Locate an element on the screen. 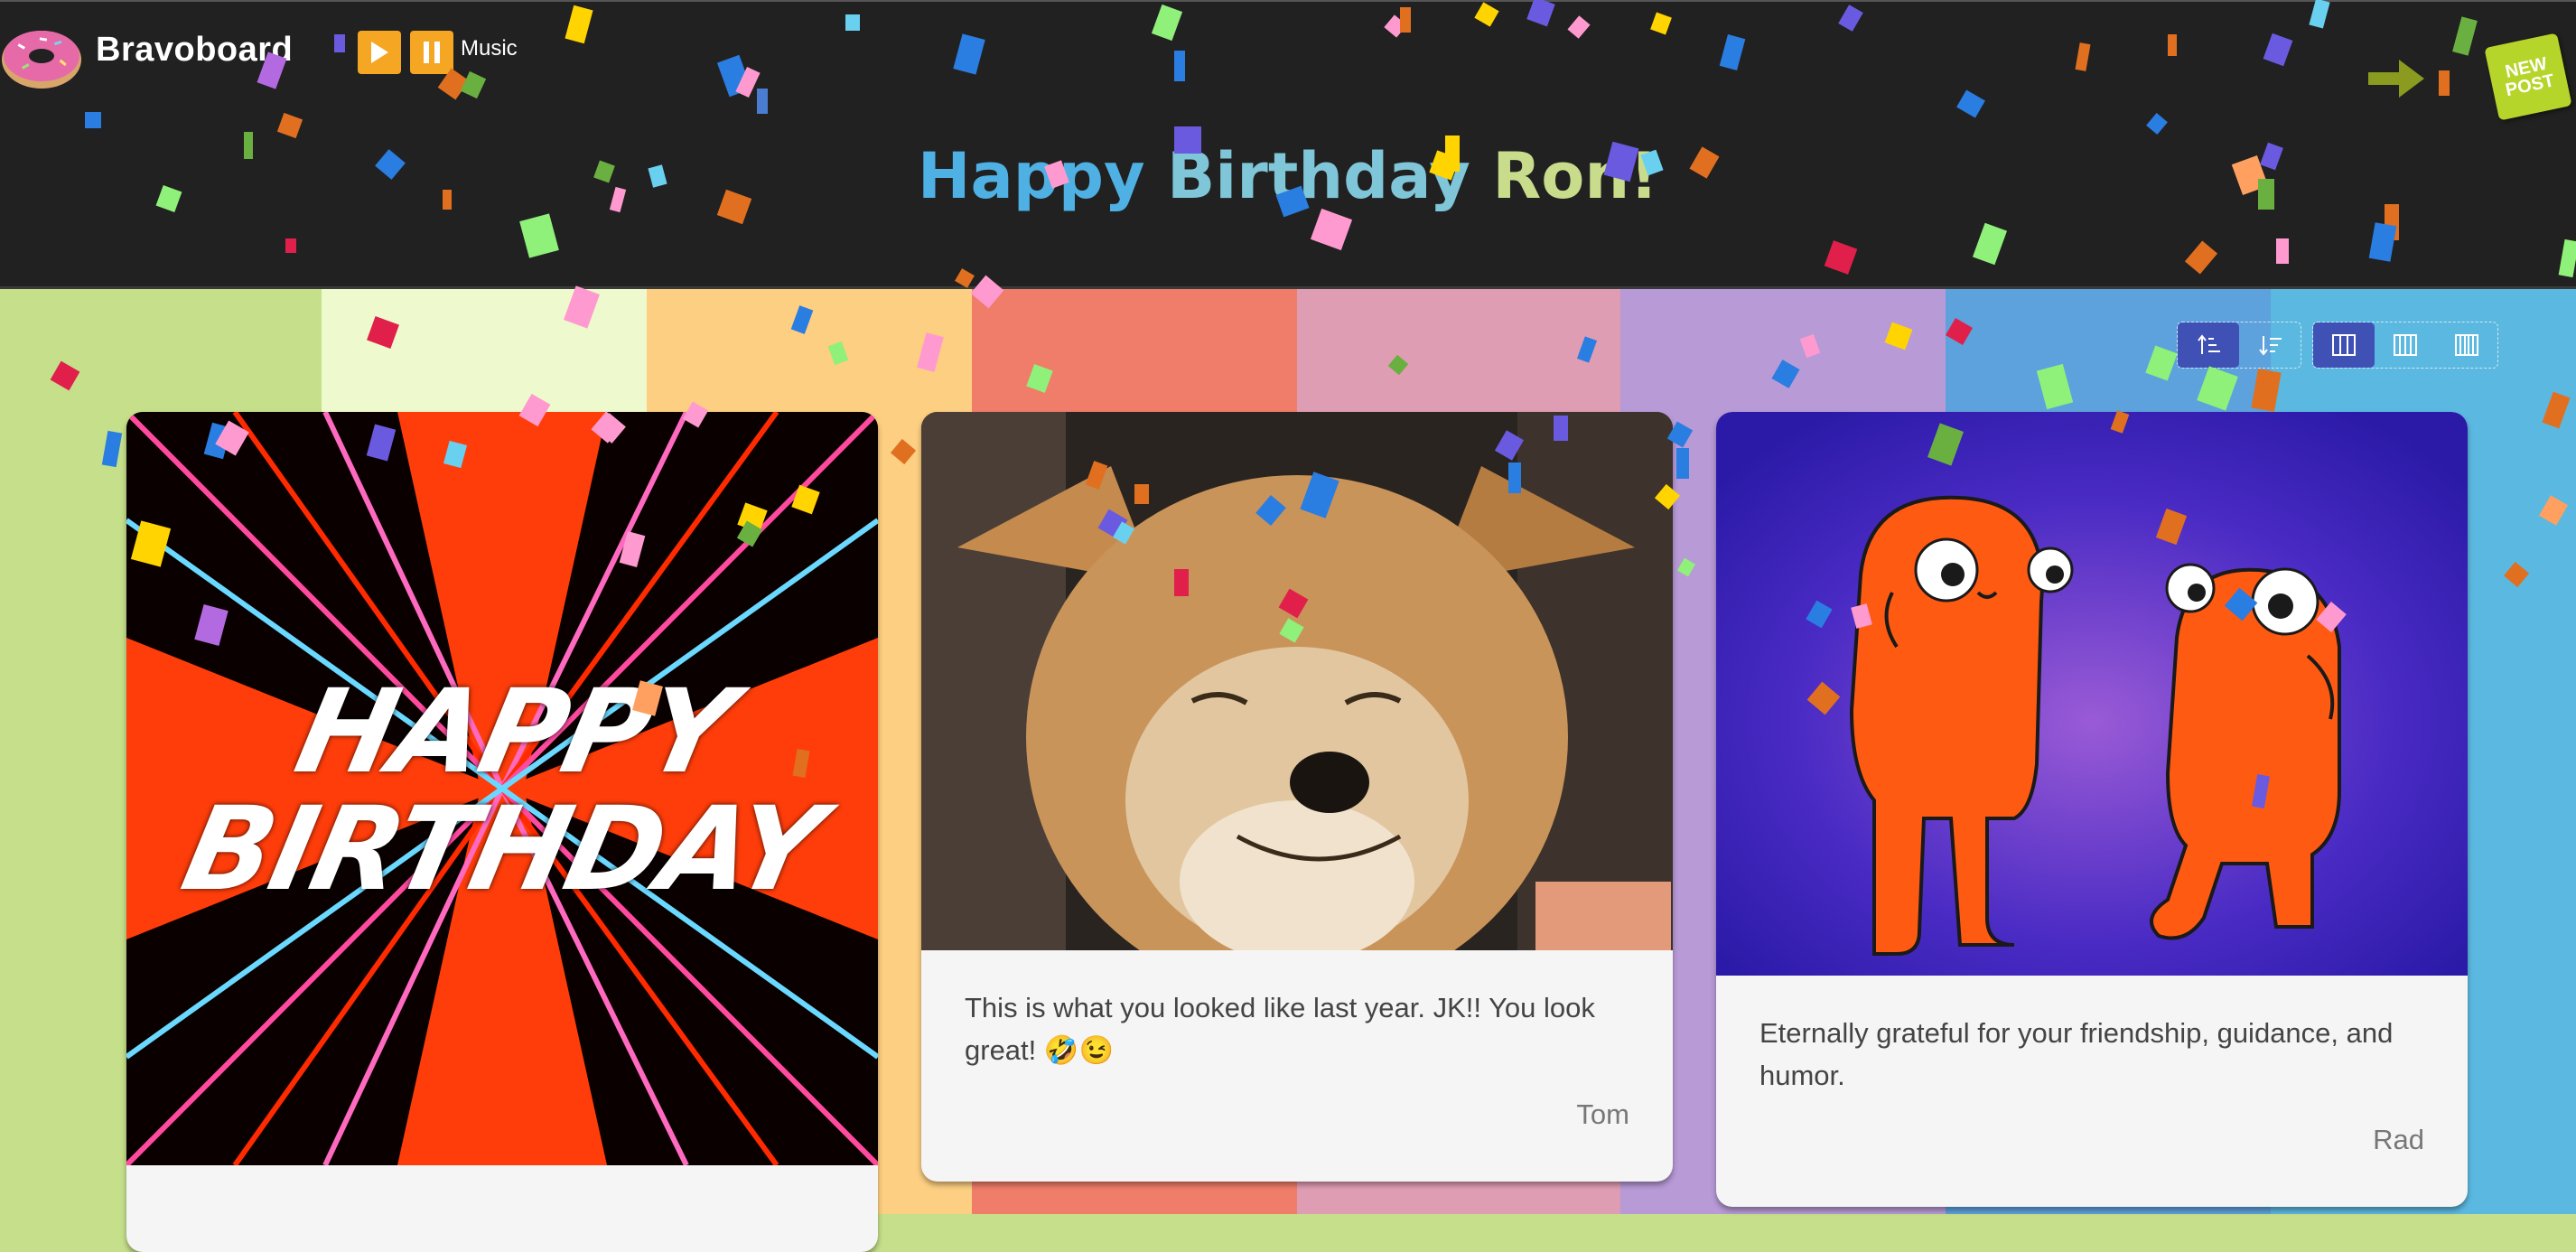  logo is located at coordinates (41, 56).